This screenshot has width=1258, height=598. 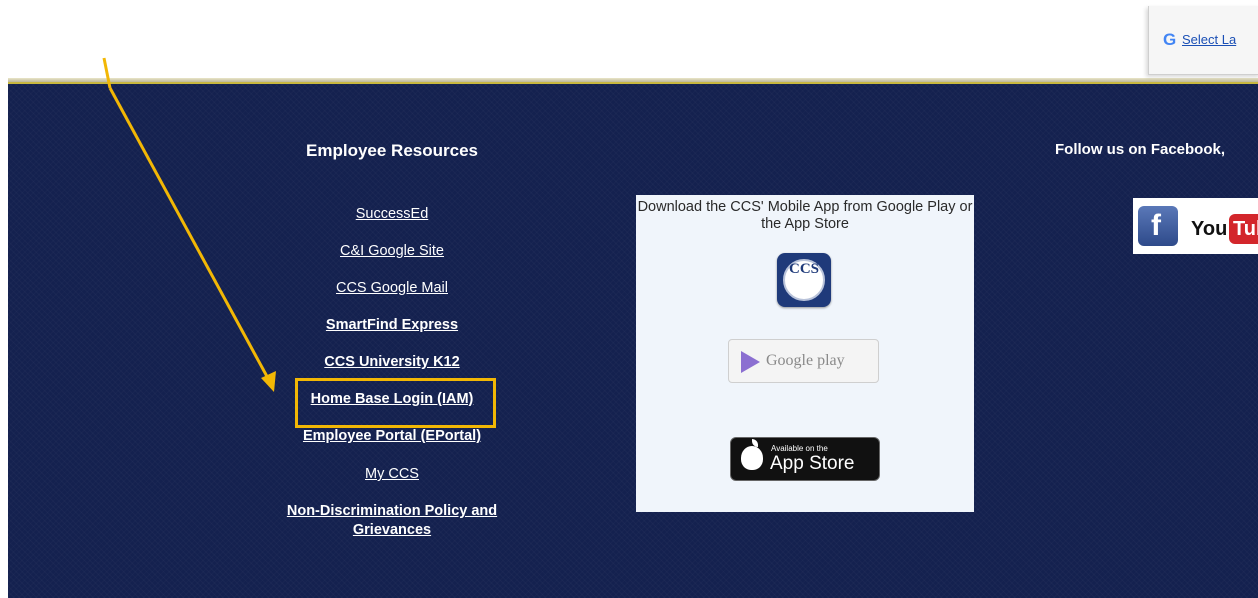 What do you see at coordinates (1209, 229) in the screenshot?
I see `youtube-icon-you: You` at bounding box center [1209, 229].